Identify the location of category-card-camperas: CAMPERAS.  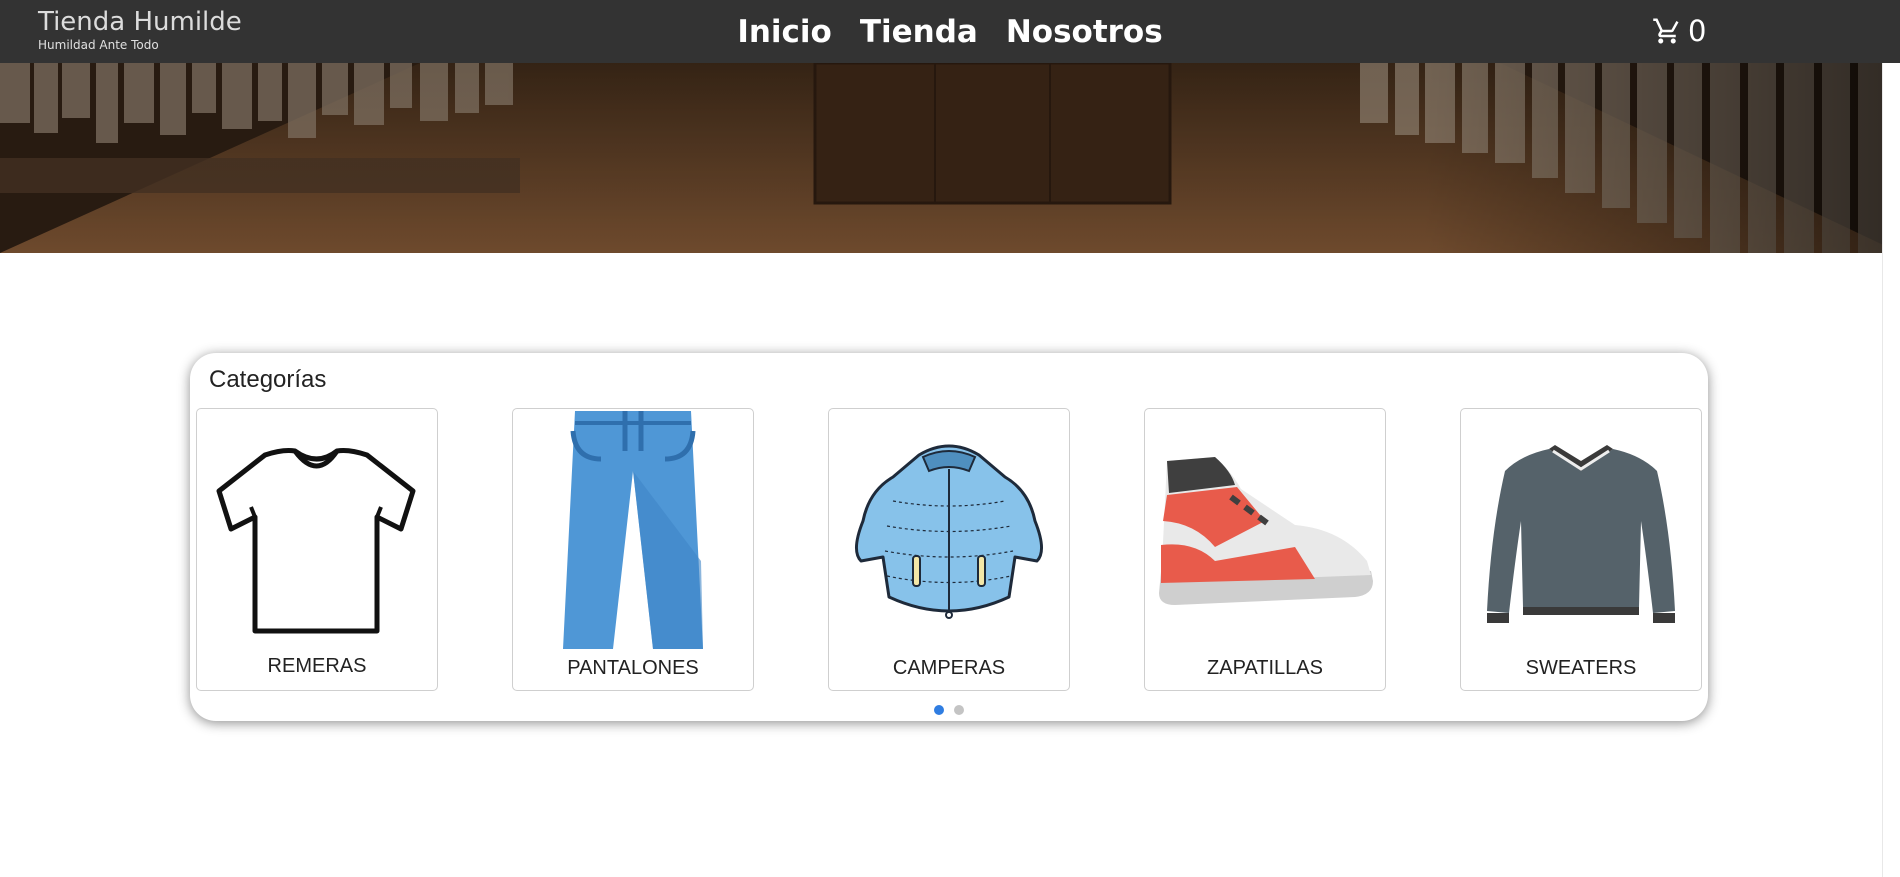
(949, 549).